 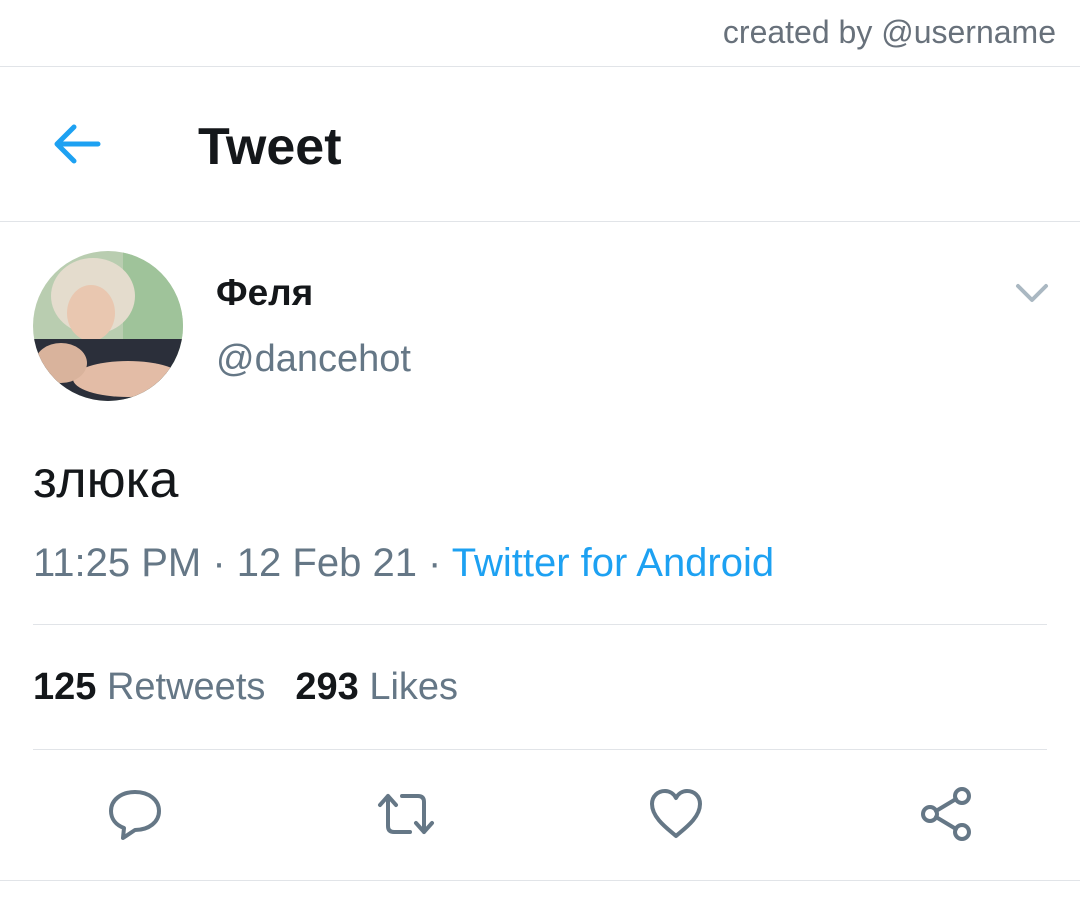 I want to click on credit-bar: created by @username, so click(x=540, y=33).